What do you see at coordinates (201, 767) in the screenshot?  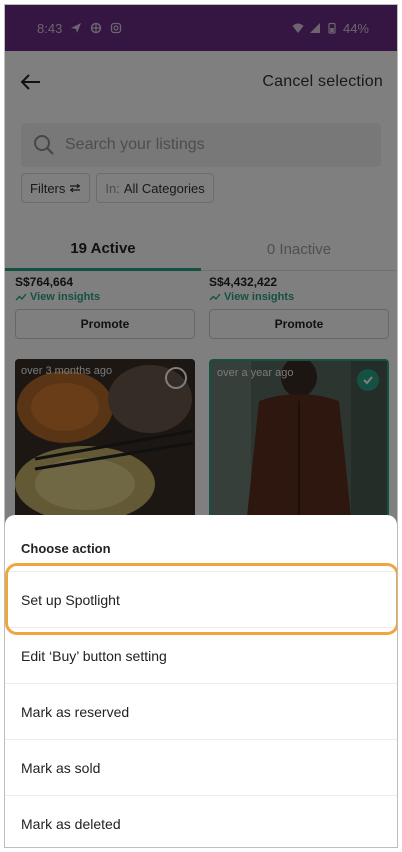 I see `action-mark-sold: Mark as sold` at bounding box center [201, 767].